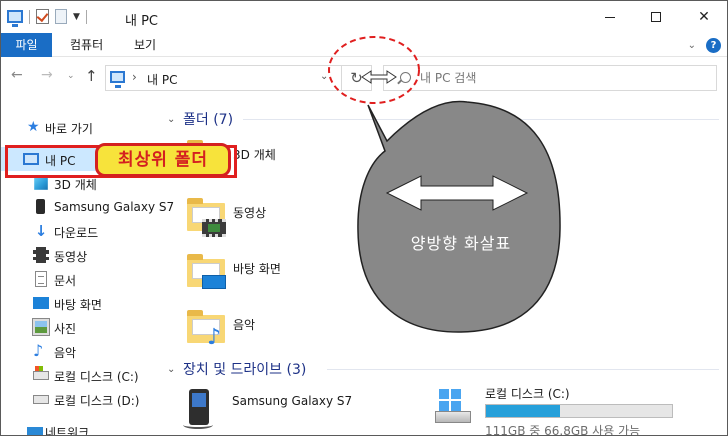 This screenshot has height=436, width=728. Describe the element at coordinates (61, 16) in the screenshot. I see `new-folder-icon` at that location.